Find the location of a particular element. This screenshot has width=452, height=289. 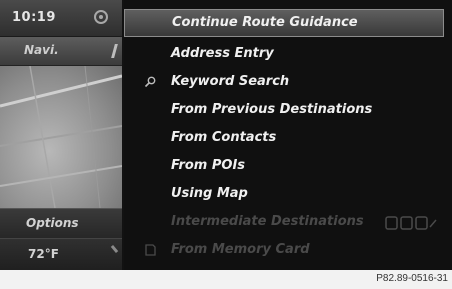

options-button: Options is located at coordinates (61, 223).